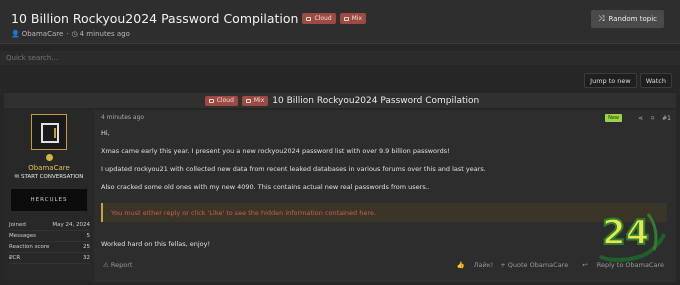  What do you see at coordinates (15, 34) in the screenshot?
I see `user-icon: 👤` at bounding box center [15, 34].